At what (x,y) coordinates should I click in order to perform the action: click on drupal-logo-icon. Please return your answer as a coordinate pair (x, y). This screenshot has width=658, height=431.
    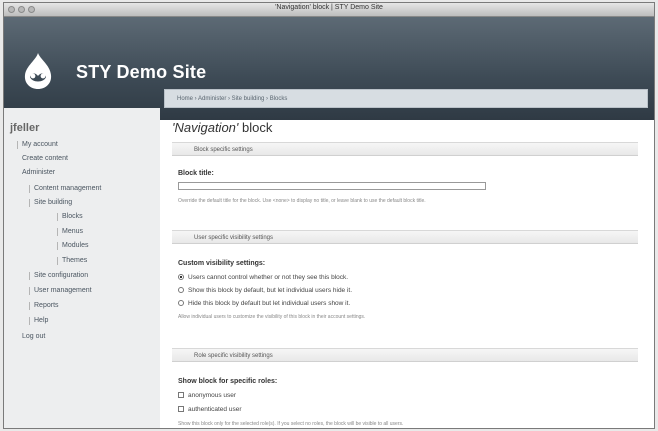
    Looking at the image, I should click on (38, 71).